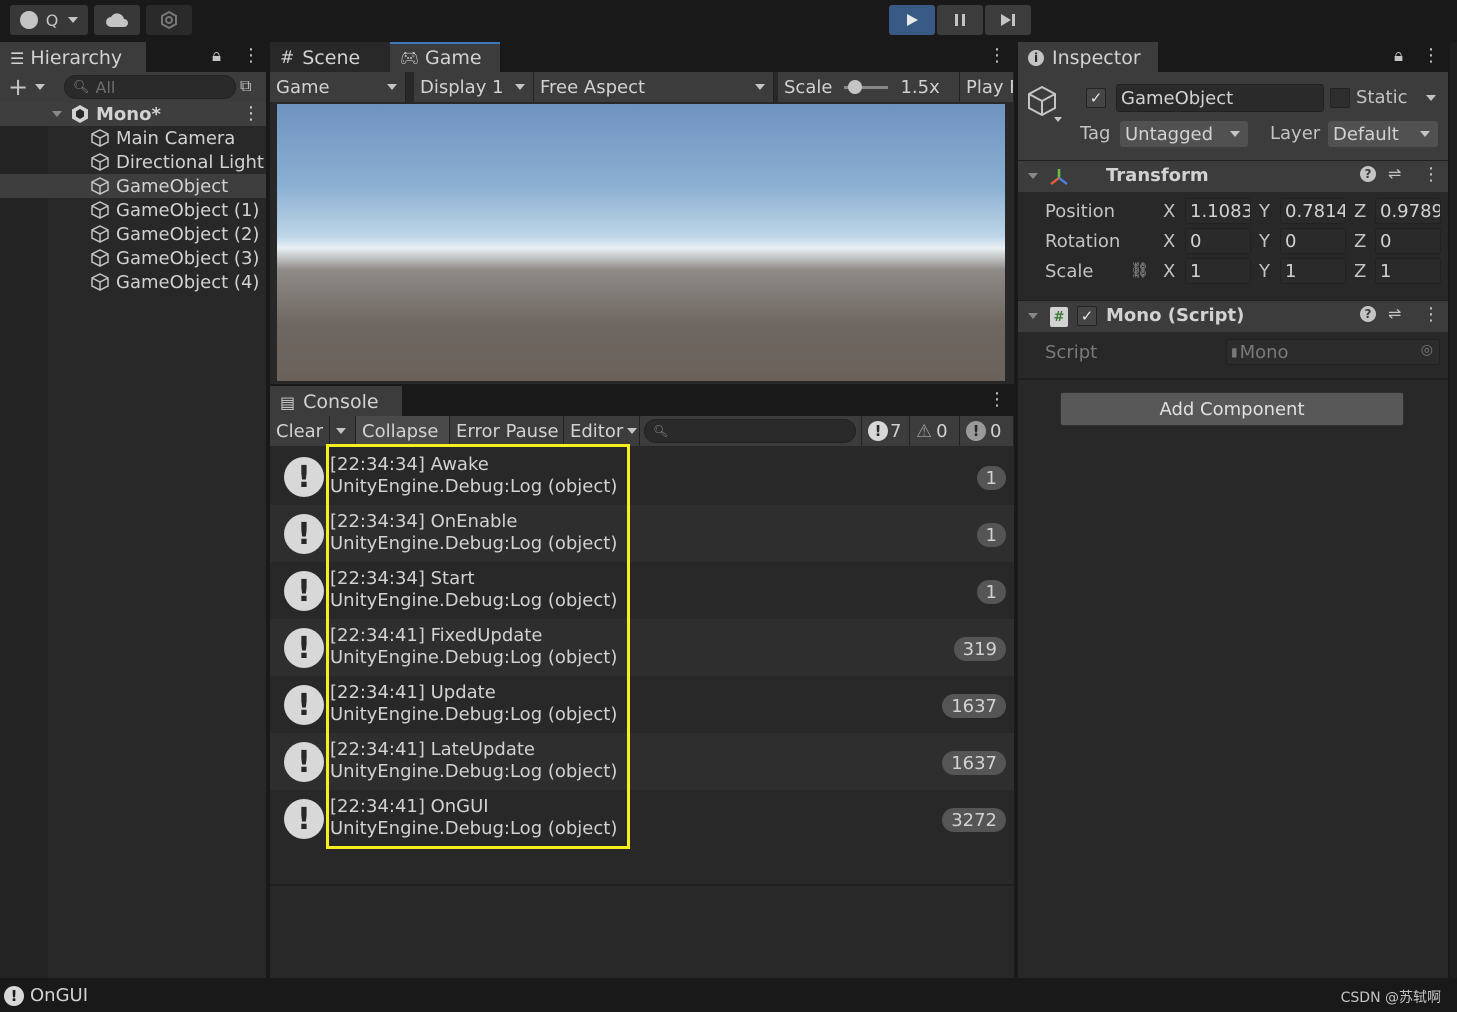 This screenshot has height=1012, width=1457. I want to click on rotation-x-field: 0, so click(1218, 241).